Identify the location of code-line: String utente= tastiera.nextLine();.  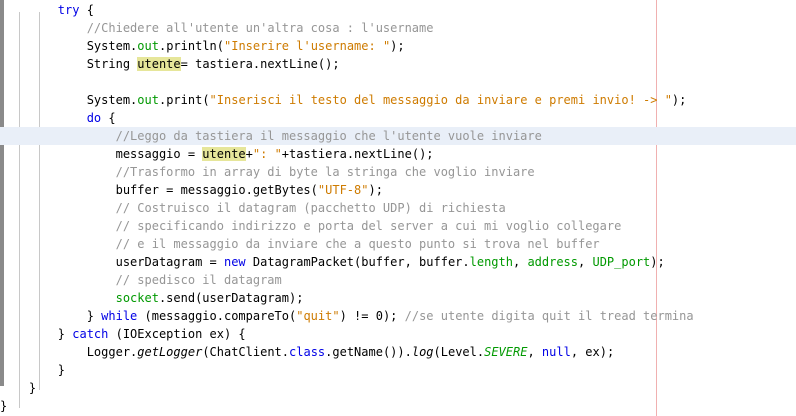
(398, 64).